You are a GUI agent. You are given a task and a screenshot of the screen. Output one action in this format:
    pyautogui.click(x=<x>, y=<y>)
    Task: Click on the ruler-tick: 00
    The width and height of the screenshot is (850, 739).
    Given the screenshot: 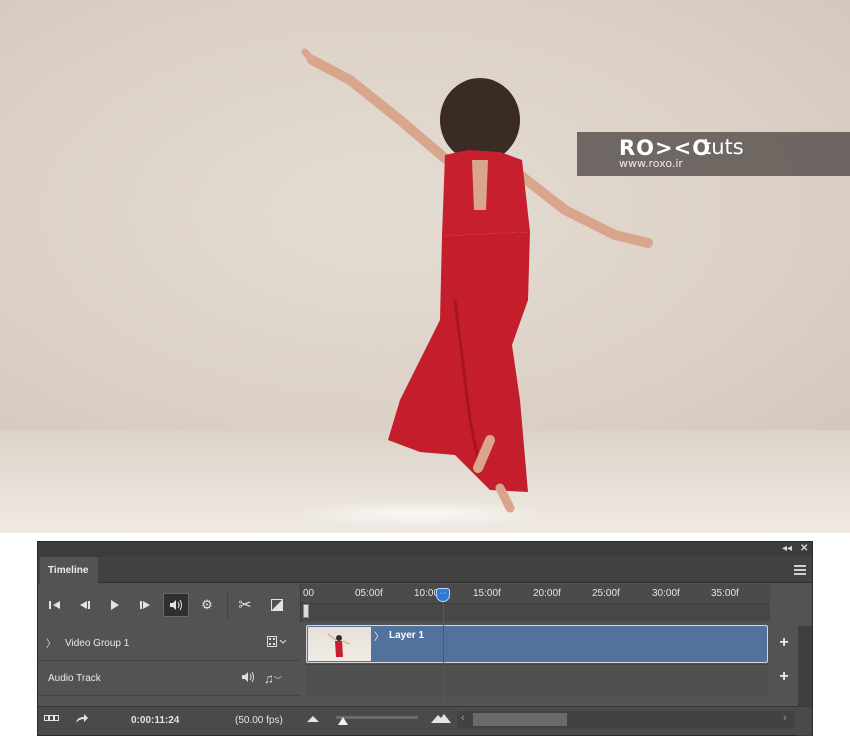 What is the action you would take?
    pyautogui.click(x=309, y=593)
    